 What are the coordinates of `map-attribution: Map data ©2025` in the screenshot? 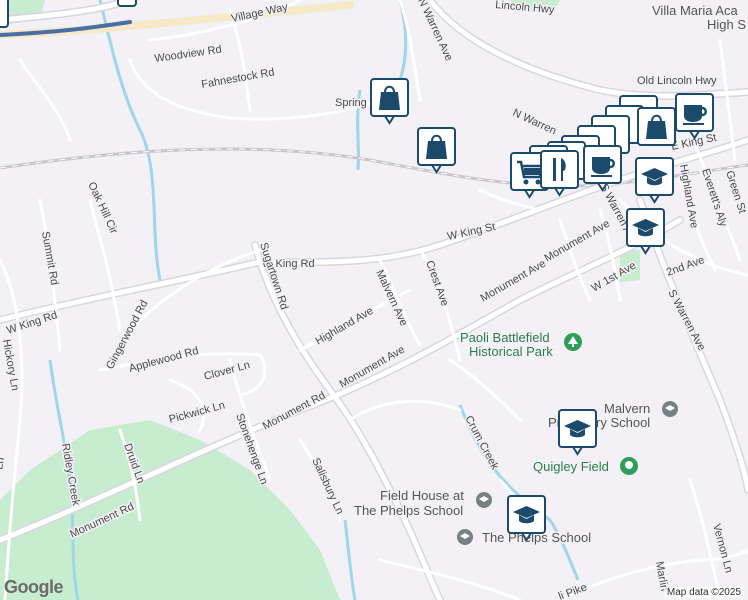 It's located at (703, 592).